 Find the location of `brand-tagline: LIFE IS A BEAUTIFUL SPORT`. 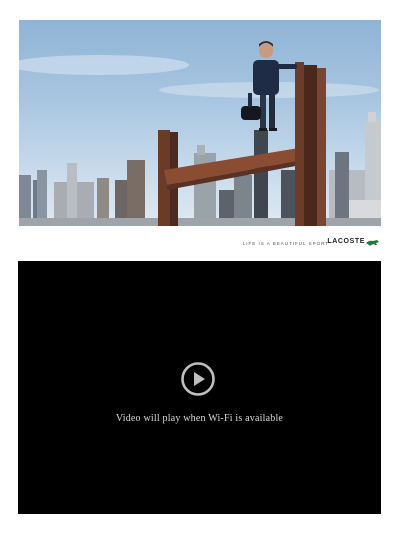

brand-tagline: LIFE IS A BEAUTIFUL SPORT is located at coordinates (285, 243).